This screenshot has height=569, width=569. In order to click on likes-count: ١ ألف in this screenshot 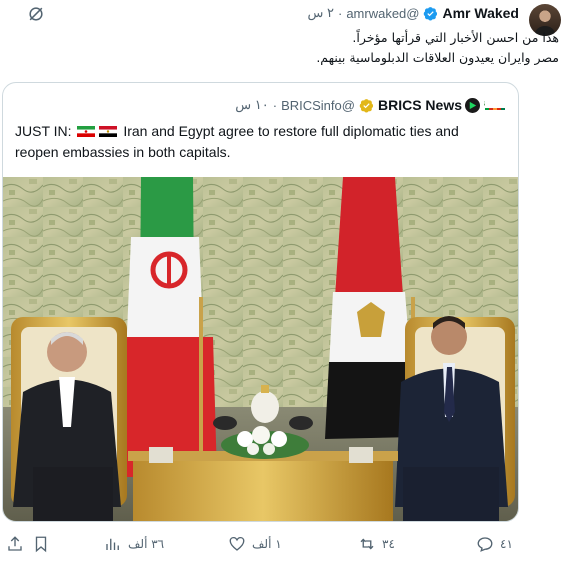, I will do `click(267, 544)`.